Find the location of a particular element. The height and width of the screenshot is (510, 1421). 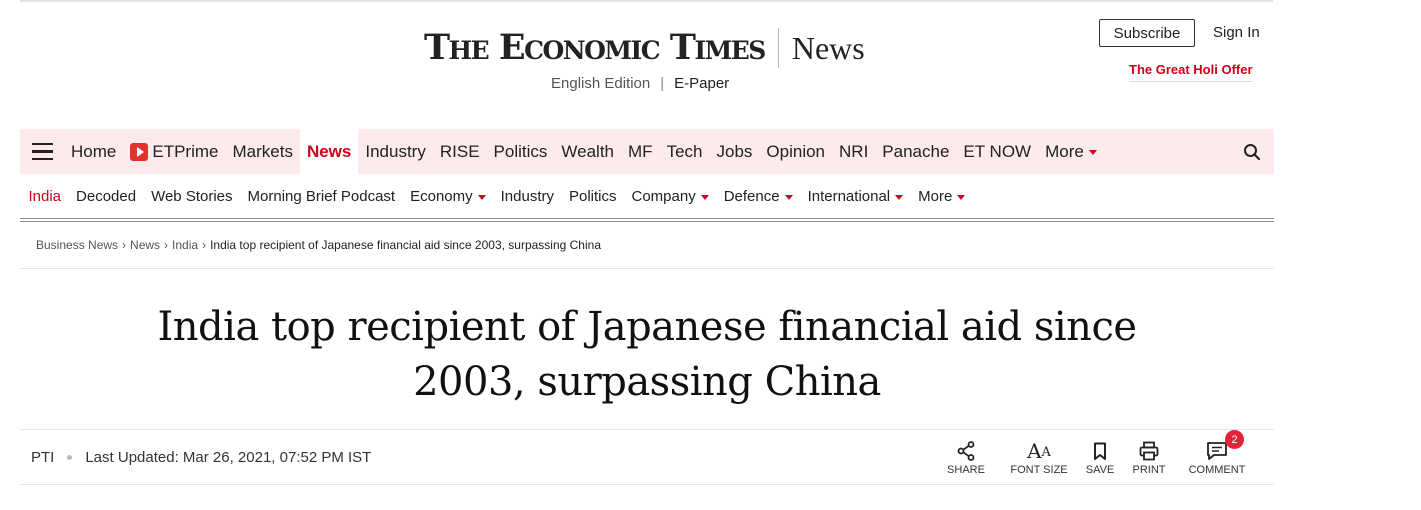

brand-separator is located at coordinates (778, 48).